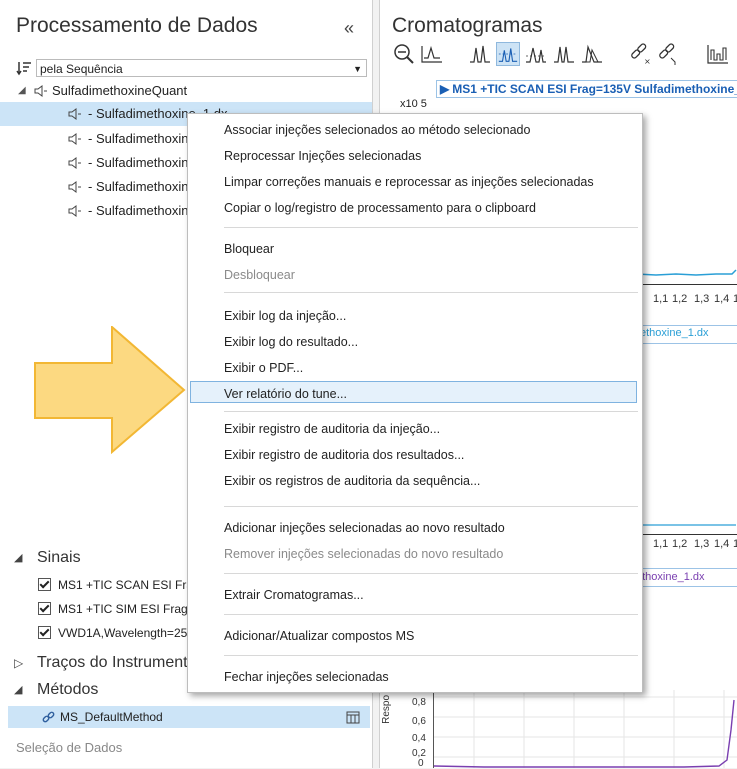 Image resolution: width=737 pixels, height=769 pixels. I want to click on collapse-chevrons-icon: «, so click(349, 28).